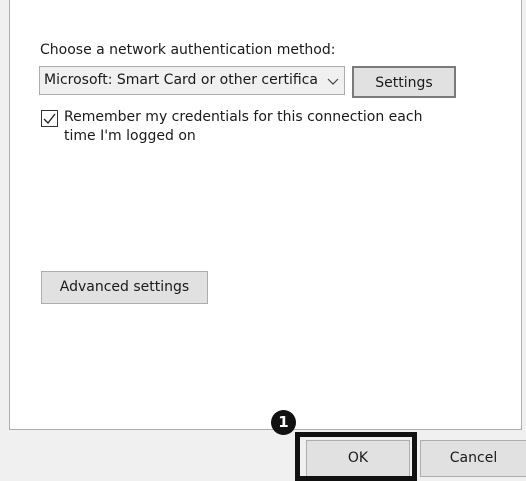 This screenshot has width=526, height=481. I want to click on chevron-down-icon, so click(333, 81).